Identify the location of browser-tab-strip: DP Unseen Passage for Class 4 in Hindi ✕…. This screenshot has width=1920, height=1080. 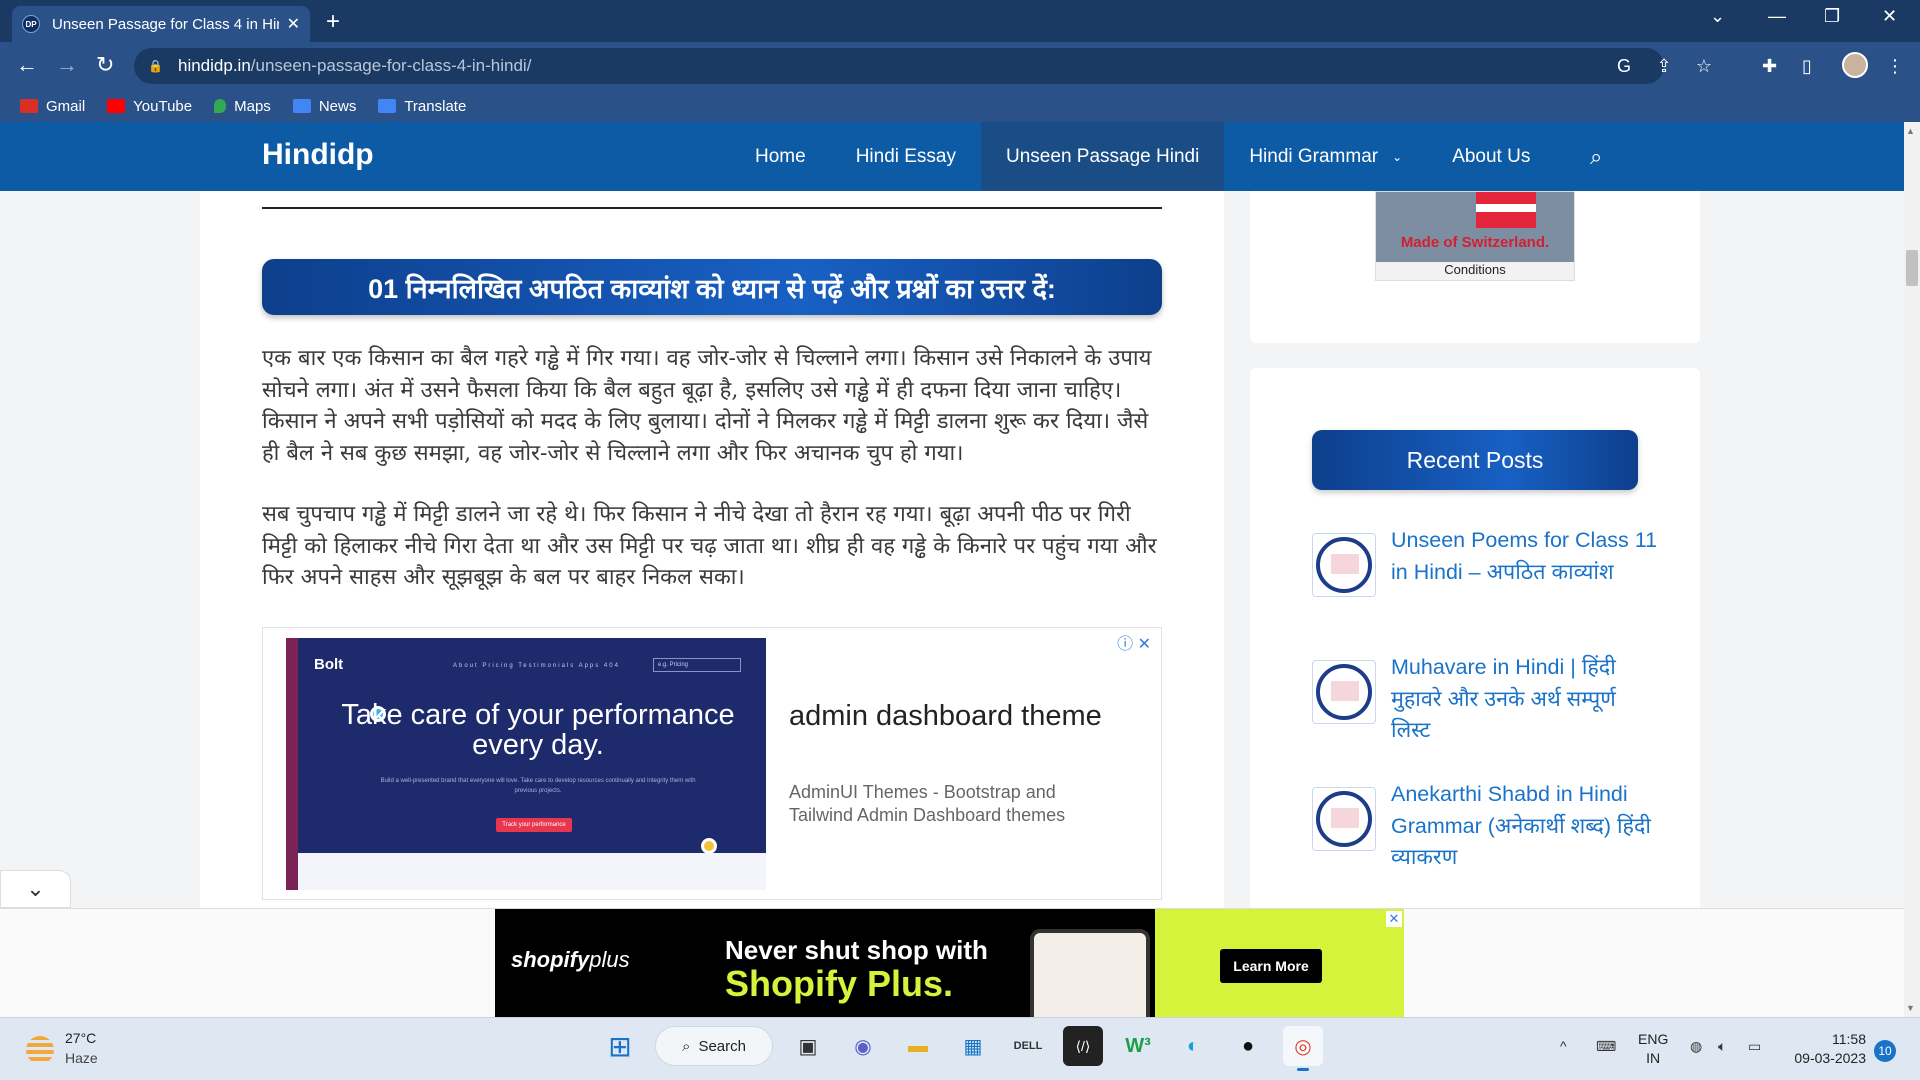
(960, 21).